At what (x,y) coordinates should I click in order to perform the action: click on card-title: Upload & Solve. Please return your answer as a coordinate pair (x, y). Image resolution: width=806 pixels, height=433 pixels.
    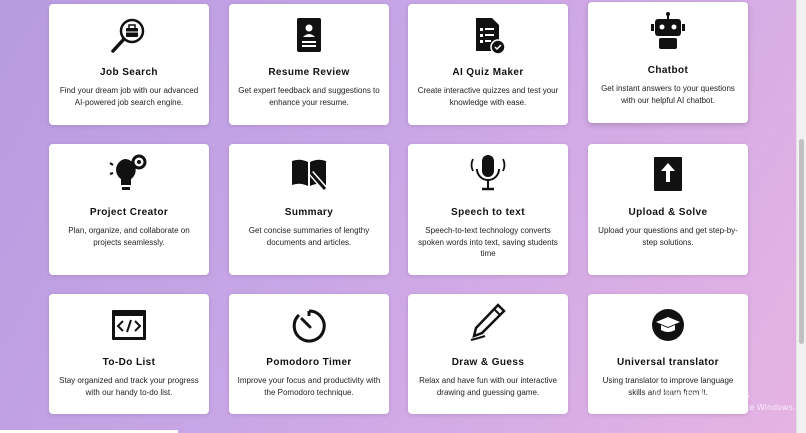
    Looking at the image, I should click on (668, 212).